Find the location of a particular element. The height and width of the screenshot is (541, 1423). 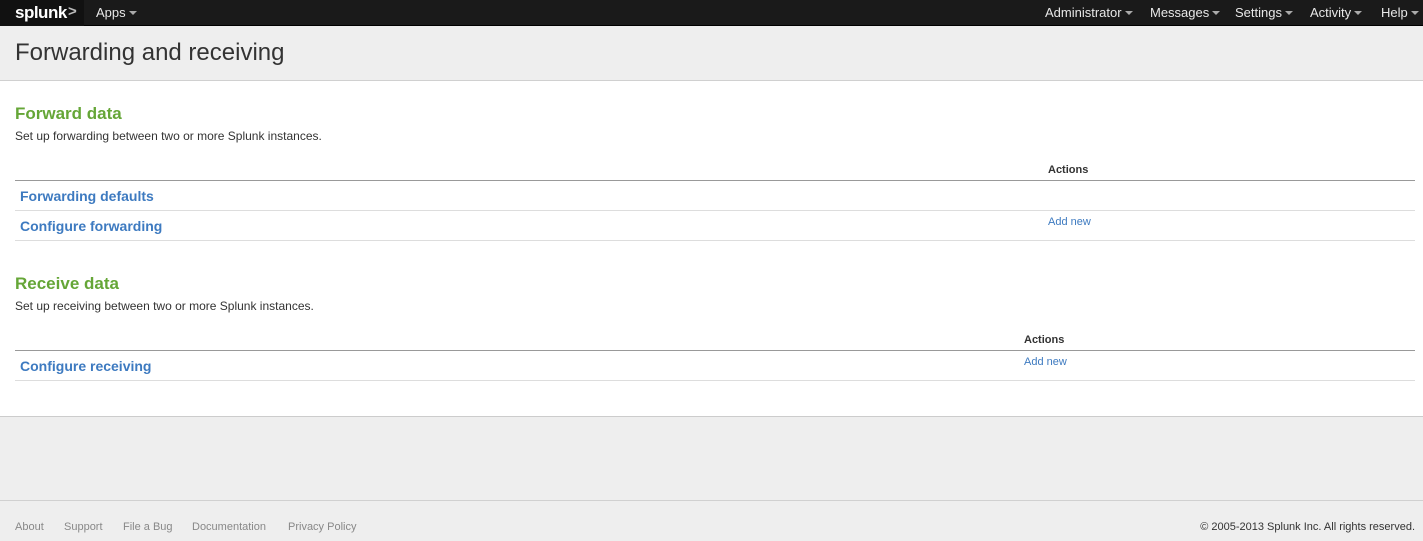

footer-support-link: Support is located at coordinates (83, 527).